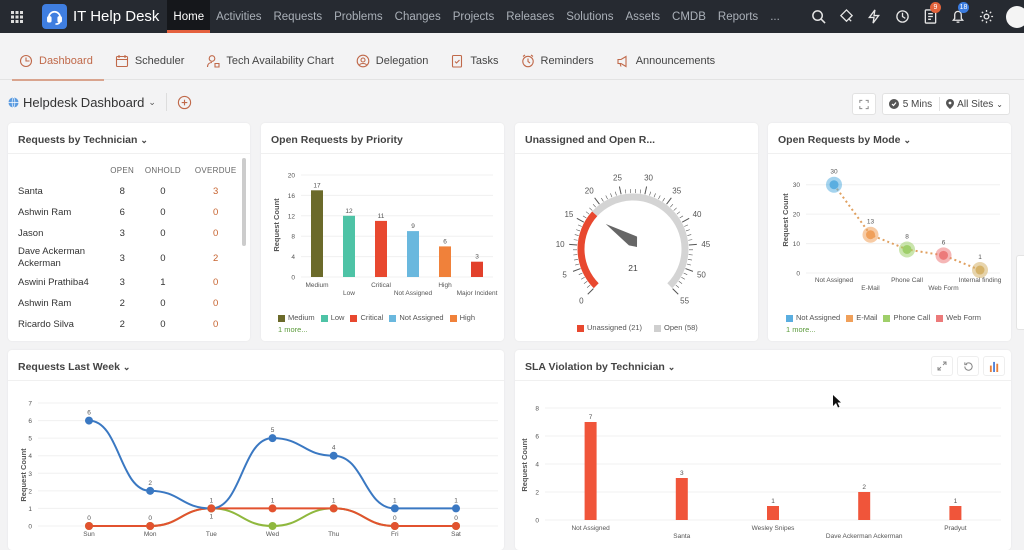 Image resolution: width=1024 pixels, height=550 pixels. Describe the element at coordinates (62, 324) in the screenshot. I see `technician-name: Ricardo Silva` at that location.